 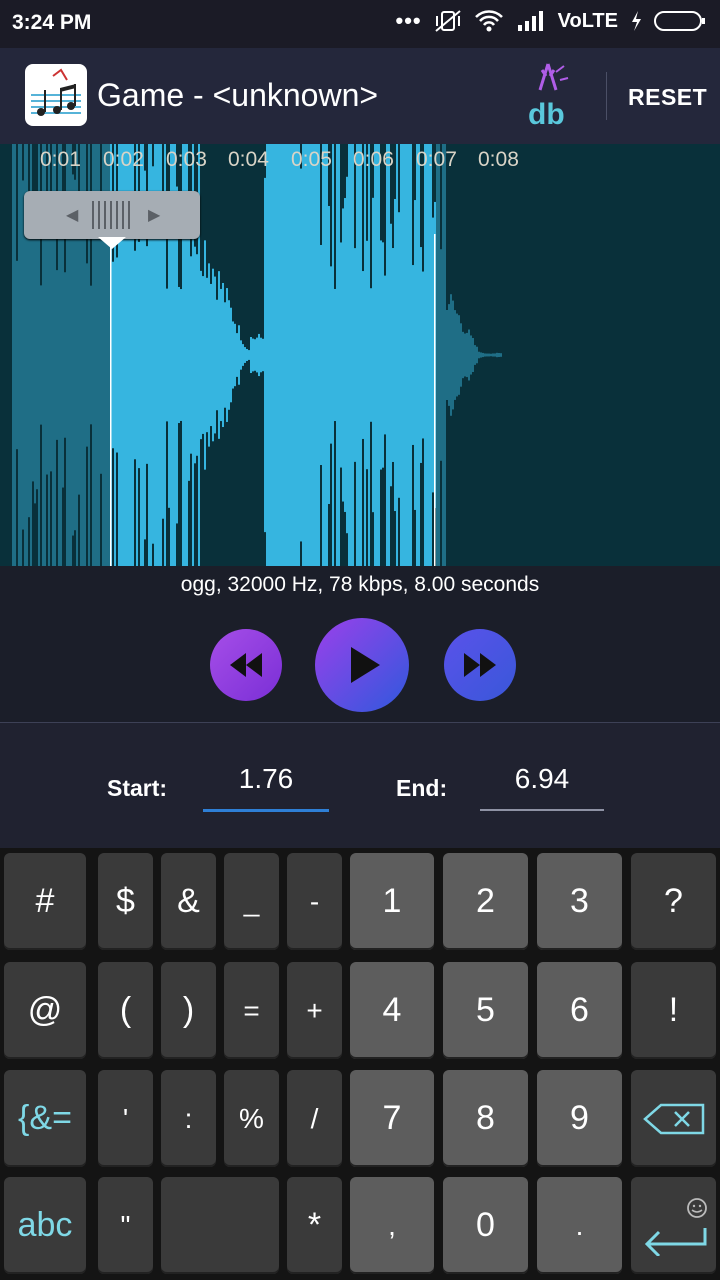 I want to click on status-time: 3:24 PM, so click(x=52, y=22).